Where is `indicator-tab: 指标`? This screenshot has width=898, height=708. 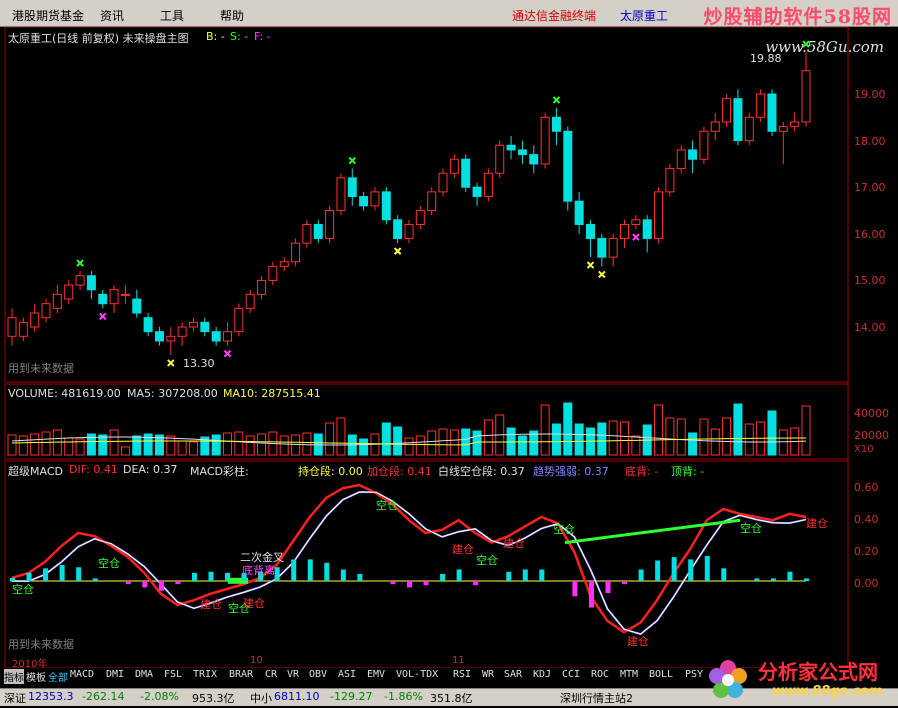 indicator-tab: 指标 is located at coordinates (14, 676).